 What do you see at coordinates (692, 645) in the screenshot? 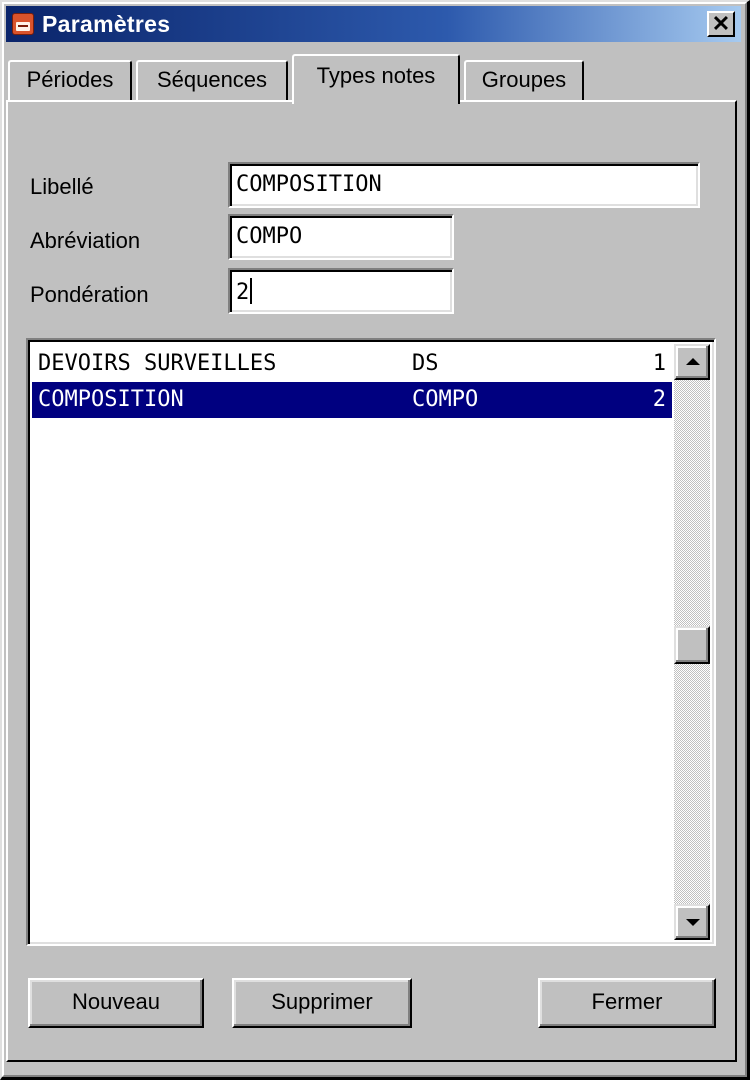
I see `scroll-thumb` at bounding box center [692, 645].